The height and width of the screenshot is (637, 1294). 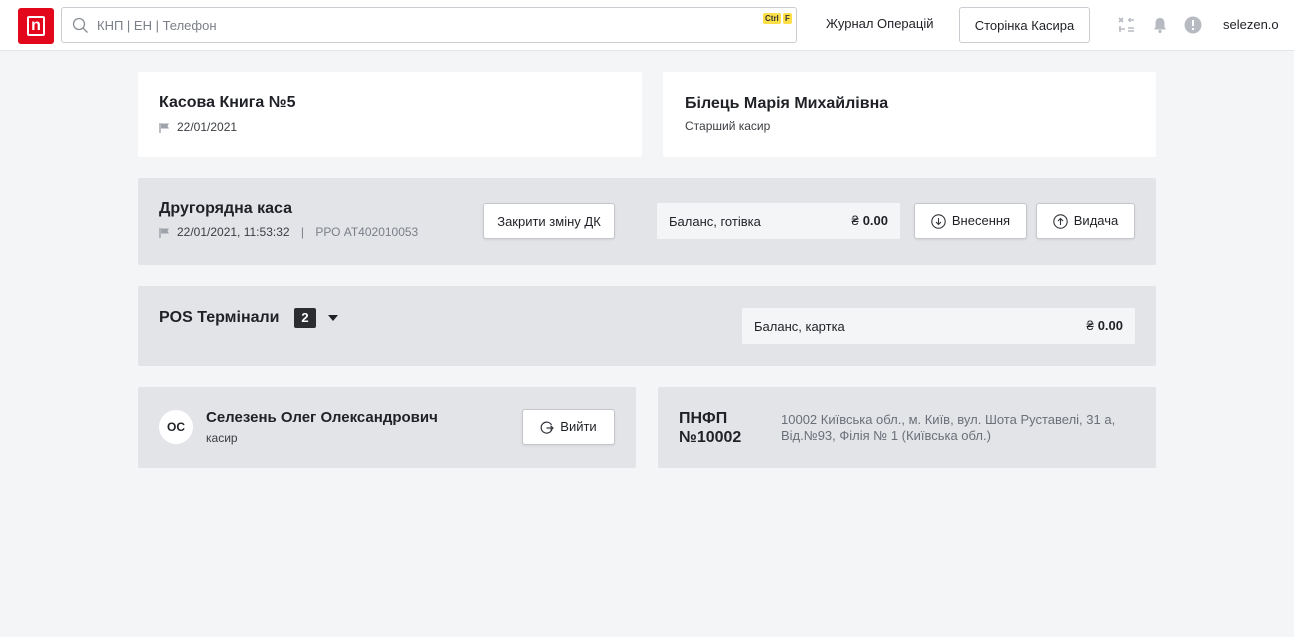 I want to click on search-input, so click(x=407, y=25).